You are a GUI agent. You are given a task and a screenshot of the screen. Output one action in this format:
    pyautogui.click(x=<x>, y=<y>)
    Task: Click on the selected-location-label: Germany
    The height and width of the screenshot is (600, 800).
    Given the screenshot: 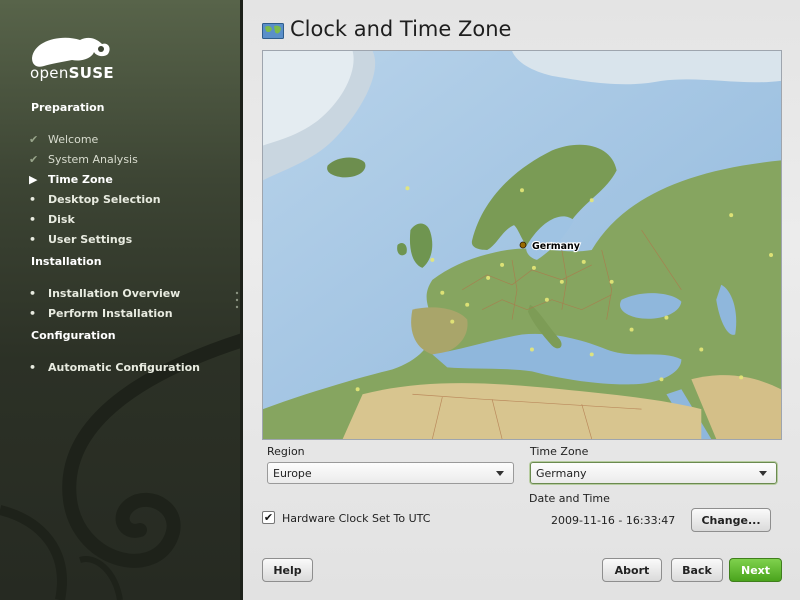 What is the action you would take?
    pyautogui.click(x=556, y=246)
    